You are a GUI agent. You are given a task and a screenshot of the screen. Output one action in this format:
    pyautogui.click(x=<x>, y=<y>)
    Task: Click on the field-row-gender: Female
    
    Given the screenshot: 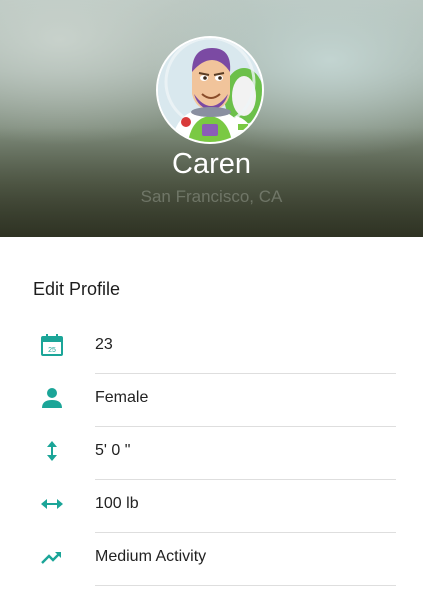 What is the action you would take?
    pyautogui.click(x=211, y=400)
    